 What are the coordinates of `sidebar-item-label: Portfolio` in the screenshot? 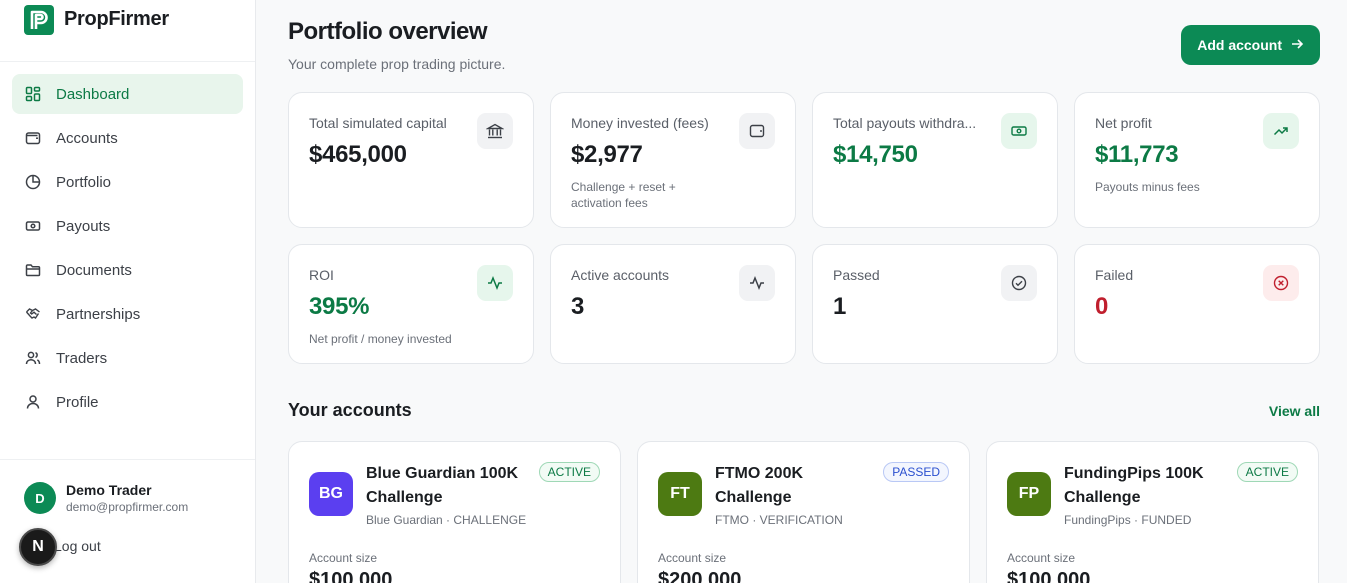 It's located at (84, 182).